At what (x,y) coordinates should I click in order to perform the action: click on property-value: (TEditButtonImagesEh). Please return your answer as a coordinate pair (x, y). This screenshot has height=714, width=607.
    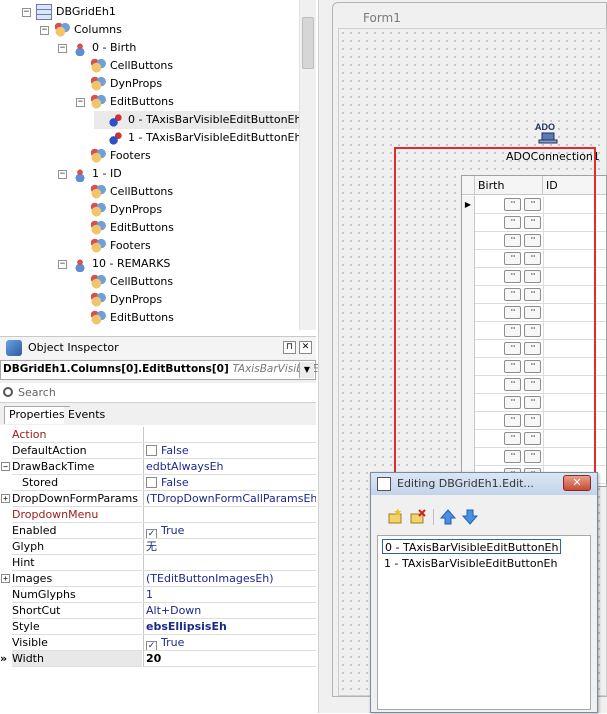
    Looking at the image, I should click on (229, 579).